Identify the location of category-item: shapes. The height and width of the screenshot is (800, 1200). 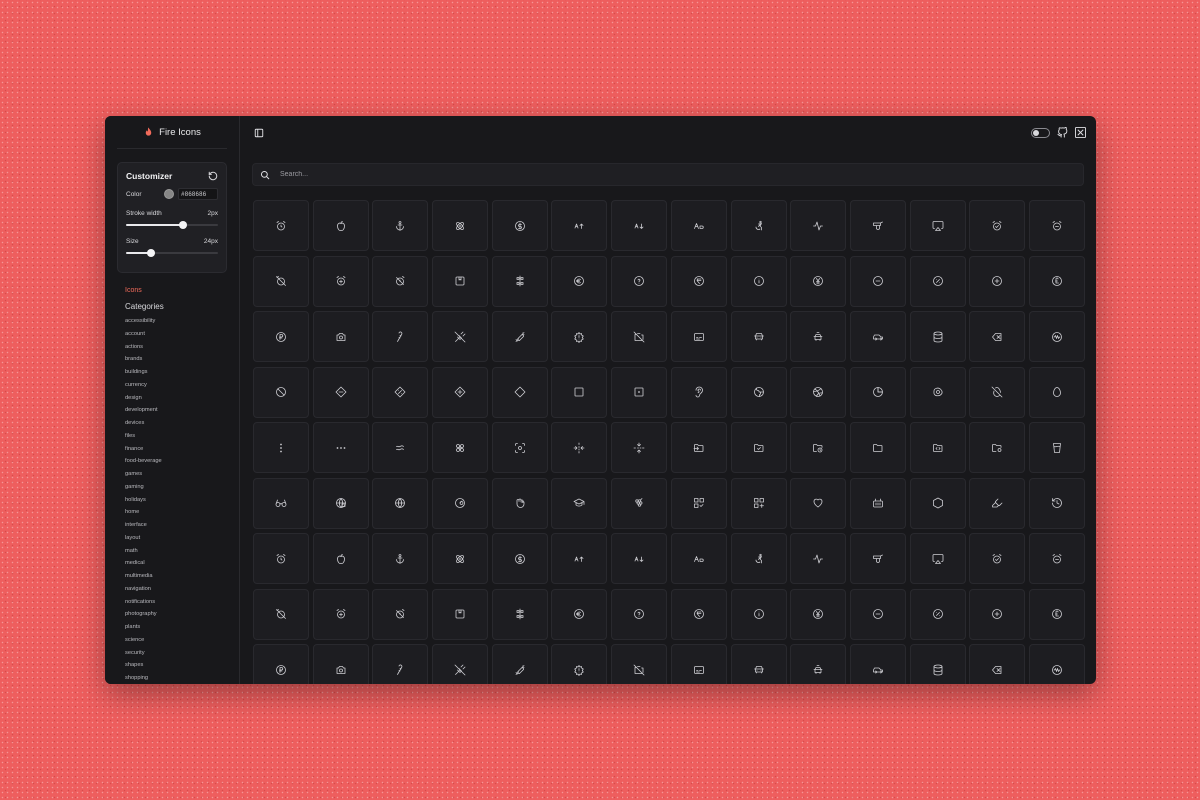
(182, 665).